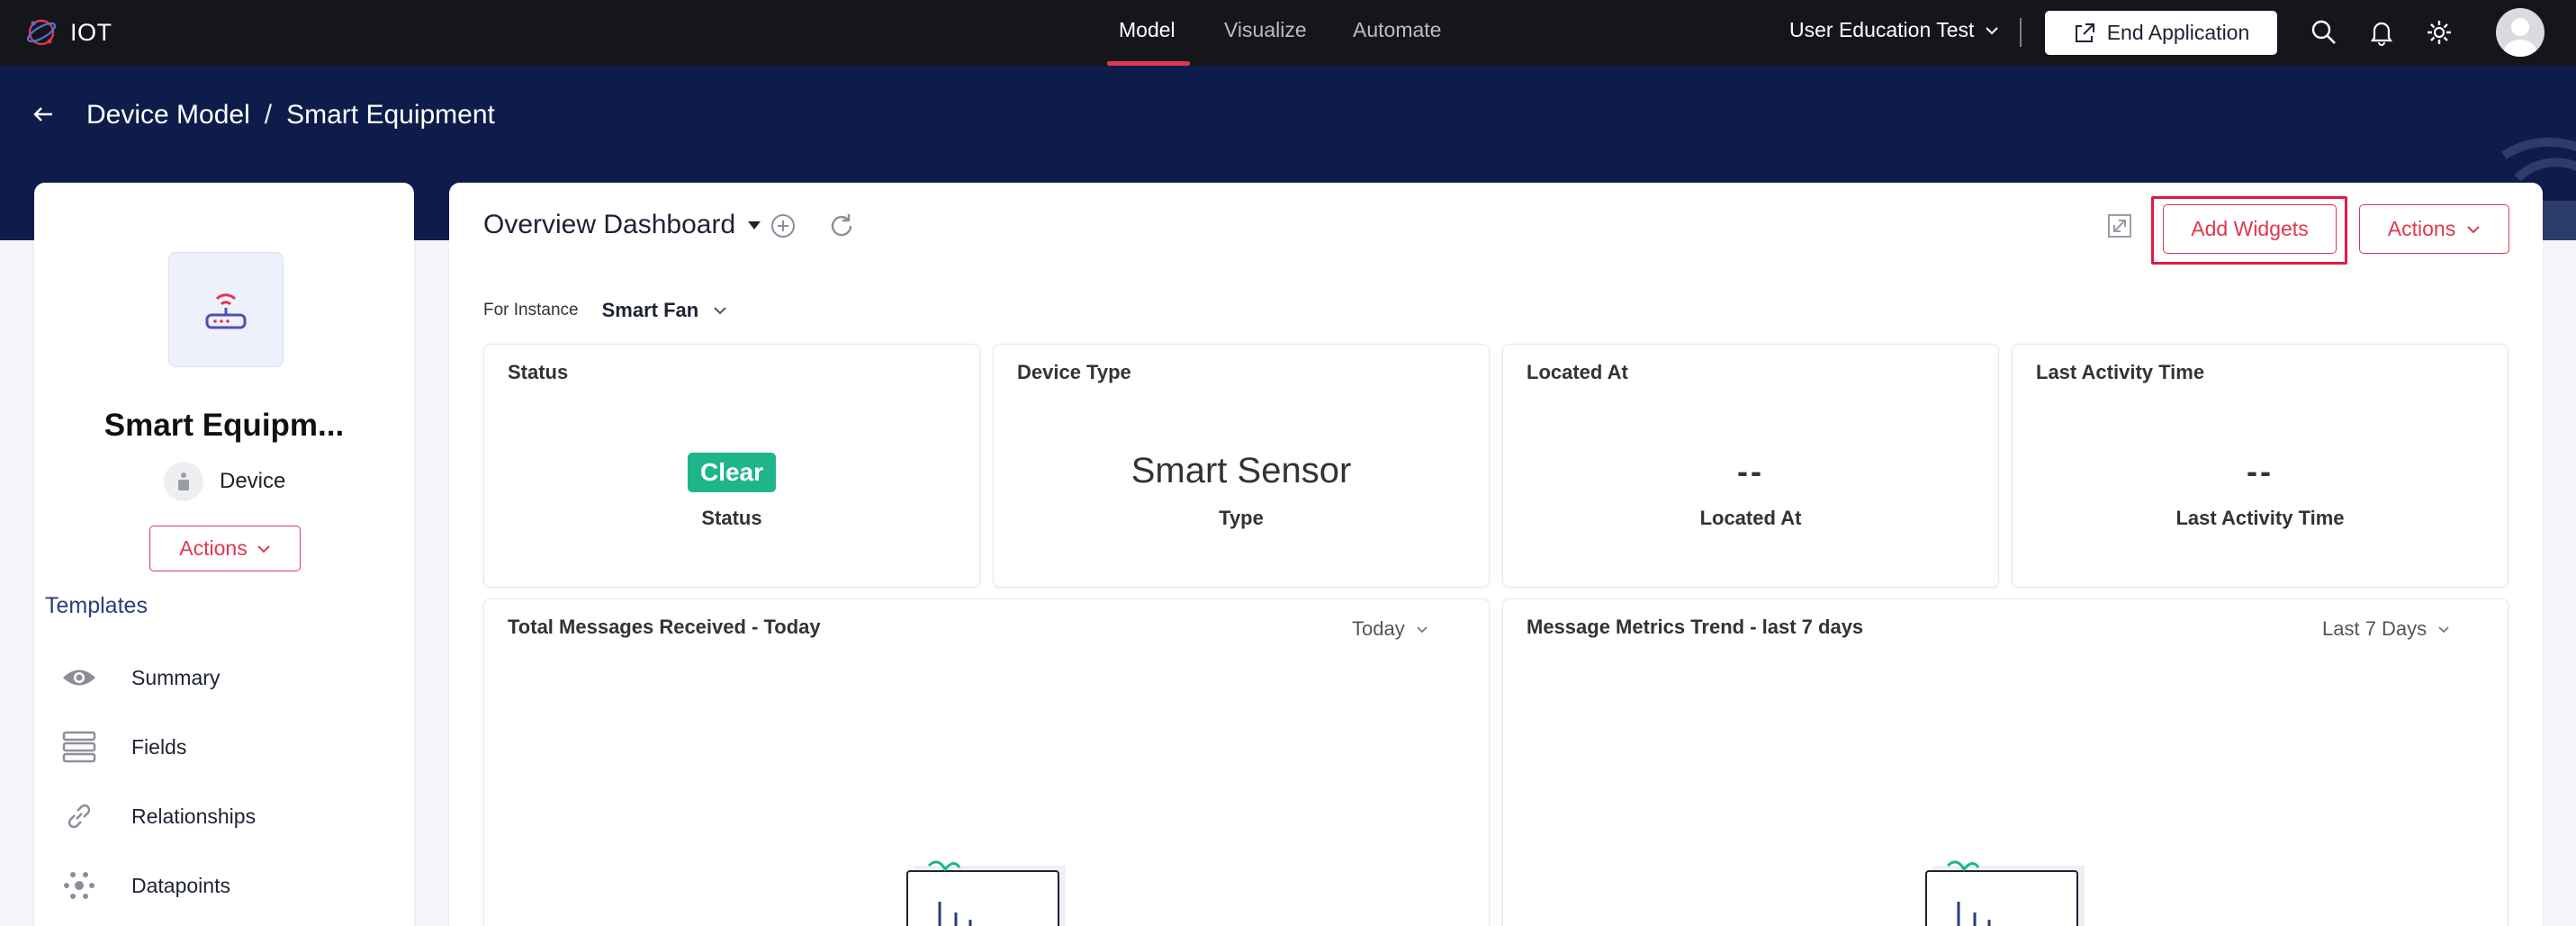 The image size is (2576, 926). I want to click on breadcrumb-parent: Device Model, so click(168, 115).